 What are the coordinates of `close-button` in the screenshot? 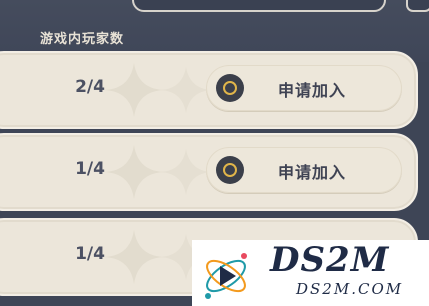 It's located at (417, 6).